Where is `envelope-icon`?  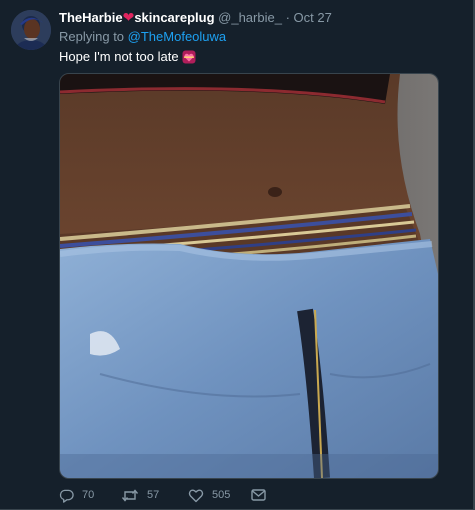
envelope-icon is located at coordinates (258, 495).